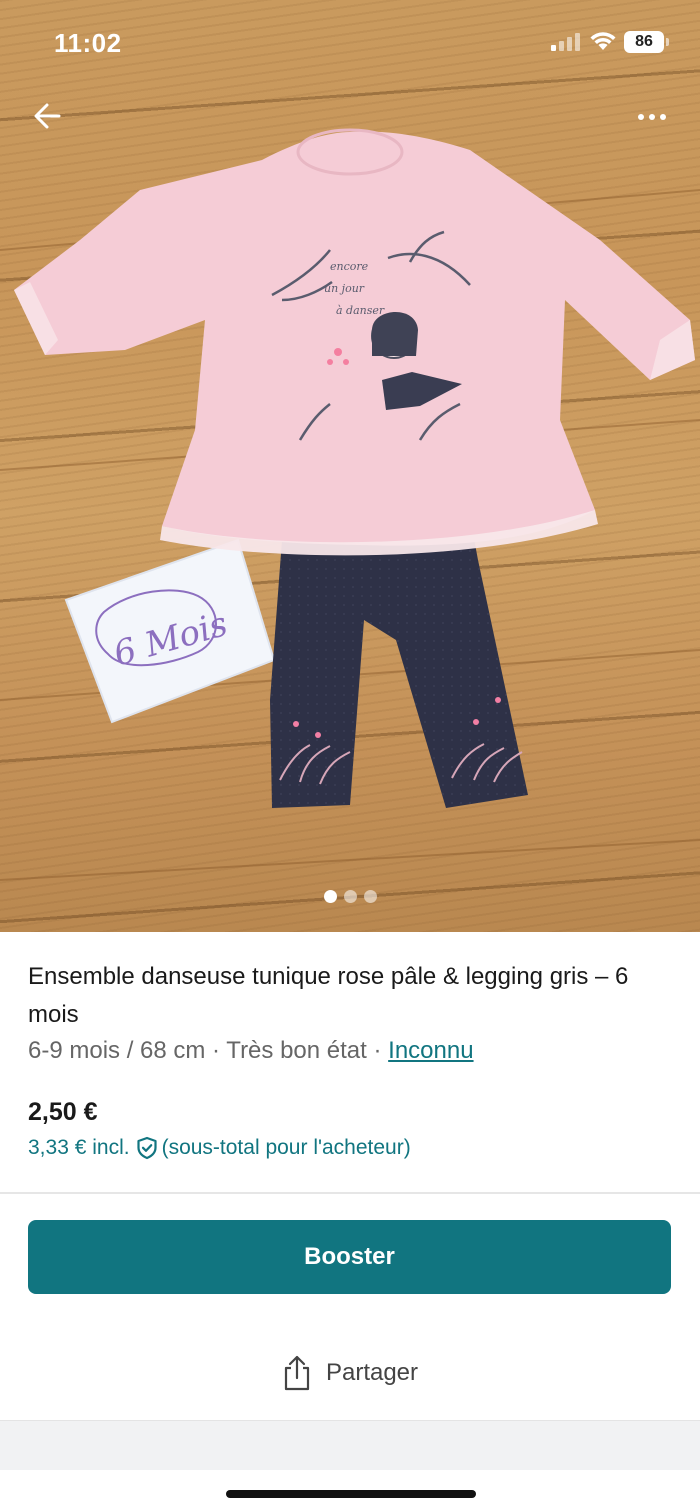 The width and height of the screenshot is (700, 1512). I want to click on share-button: Partager, so click(350, 1373).